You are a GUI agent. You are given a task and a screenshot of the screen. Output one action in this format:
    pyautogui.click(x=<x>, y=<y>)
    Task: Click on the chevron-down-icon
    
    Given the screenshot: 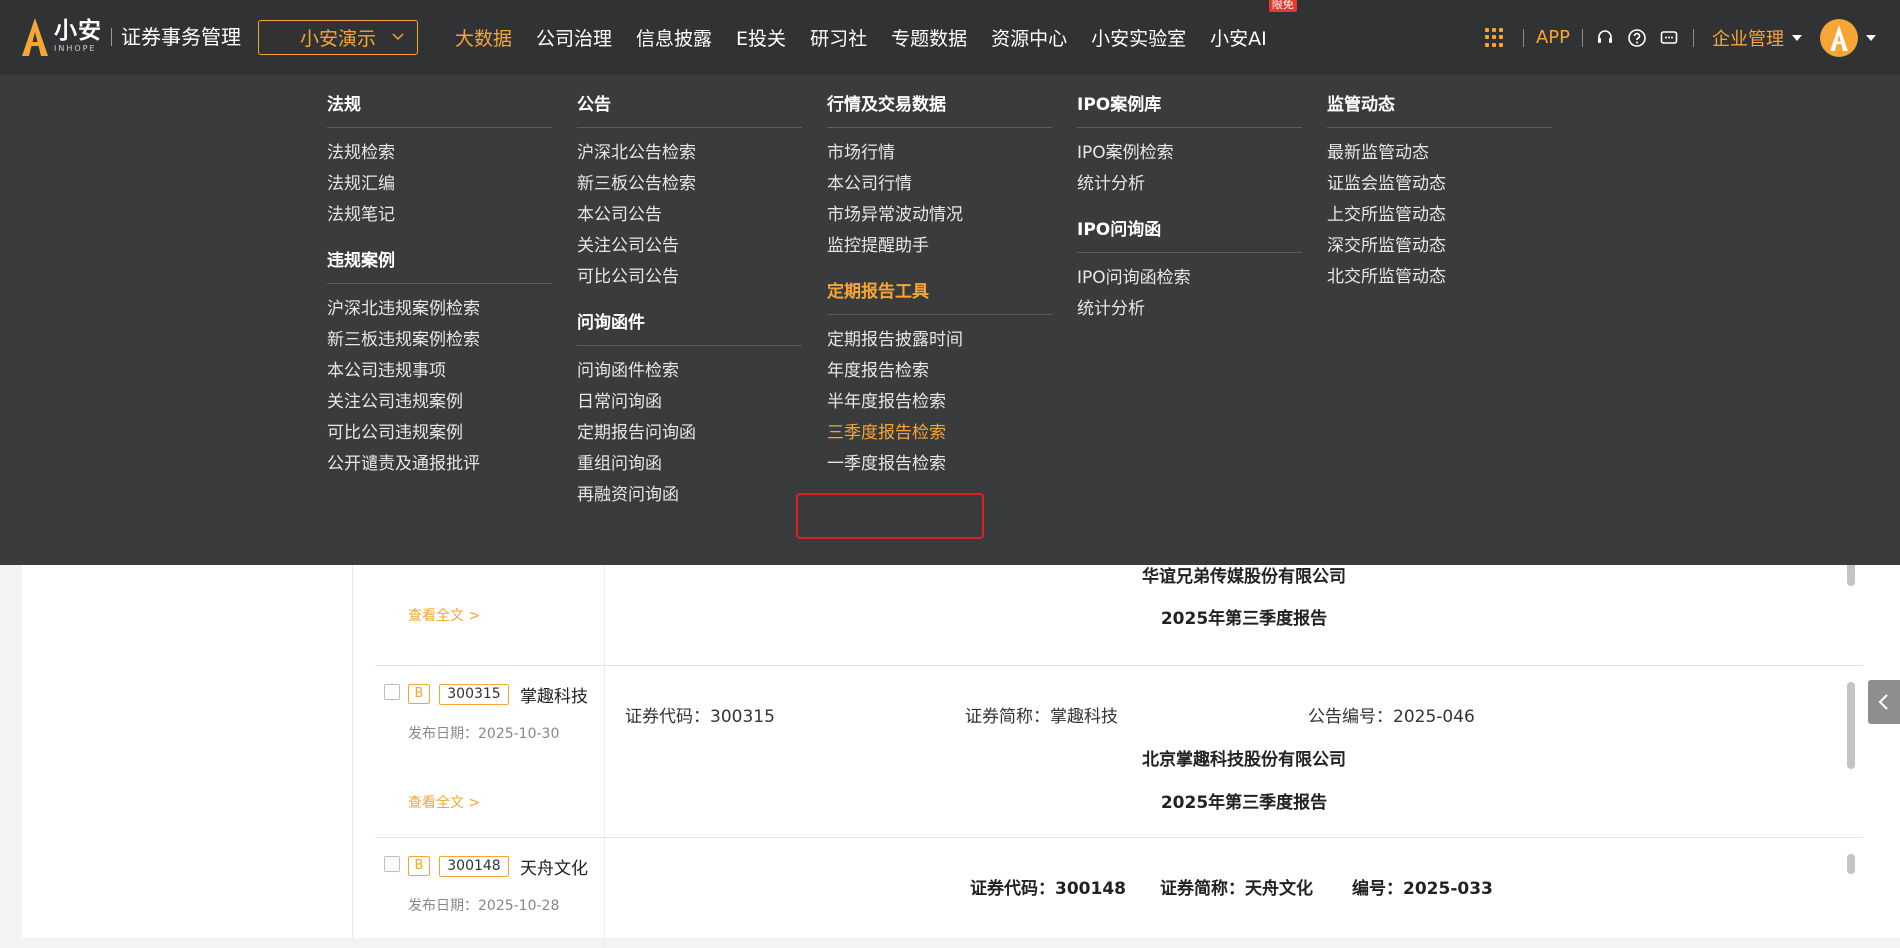 What is the action you would take?
    pyautogui.click(x=398, y=37)
    